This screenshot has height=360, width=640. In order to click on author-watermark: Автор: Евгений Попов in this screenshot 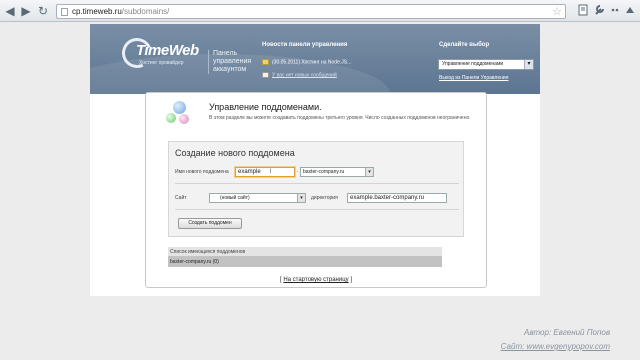, I will do `click(567, 332)`.